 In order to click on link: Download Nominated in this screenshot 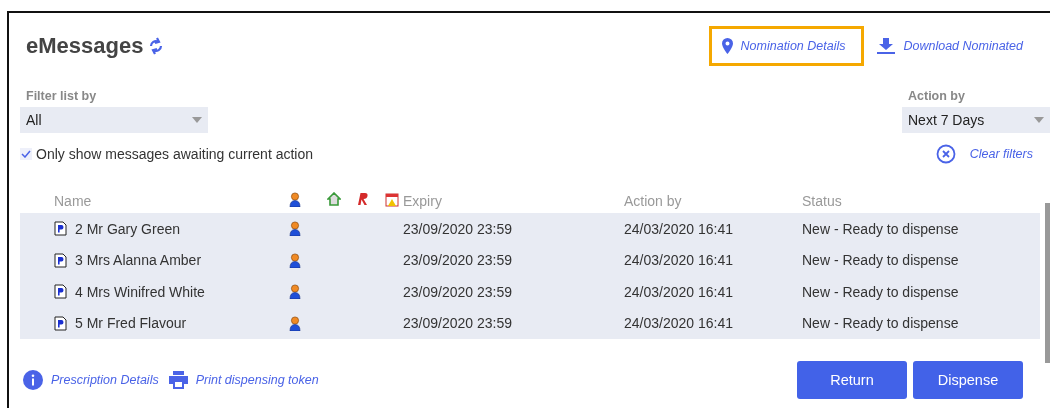, I will do `click(950, 46)`.